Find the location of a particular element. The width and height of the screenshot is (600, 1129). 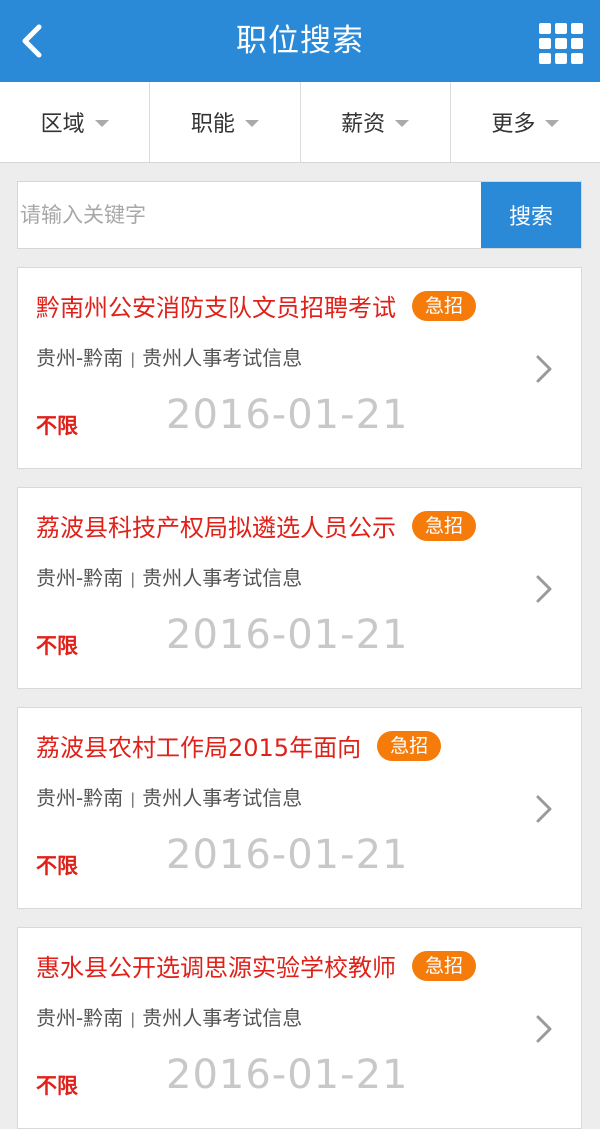

job-title-row: 黔南州公安消防支队文员招聘考试 急招 is located at coordinates (256, 305).